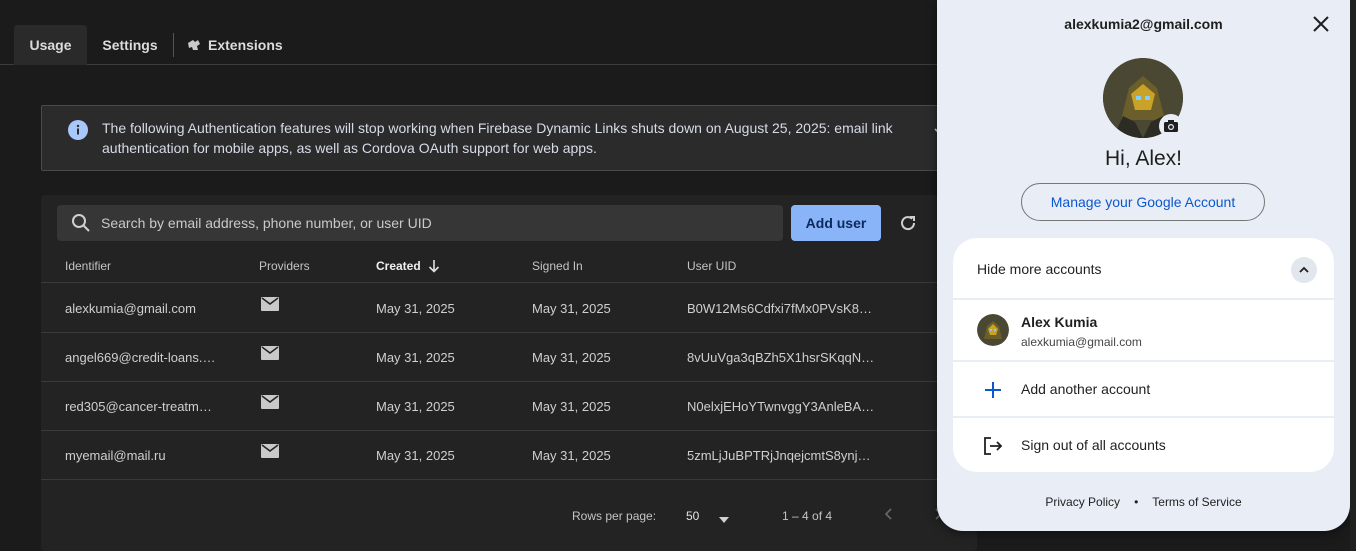 This screenshot has width=1356, height=551. I want to click on refresh-icon, so click(908, 223).